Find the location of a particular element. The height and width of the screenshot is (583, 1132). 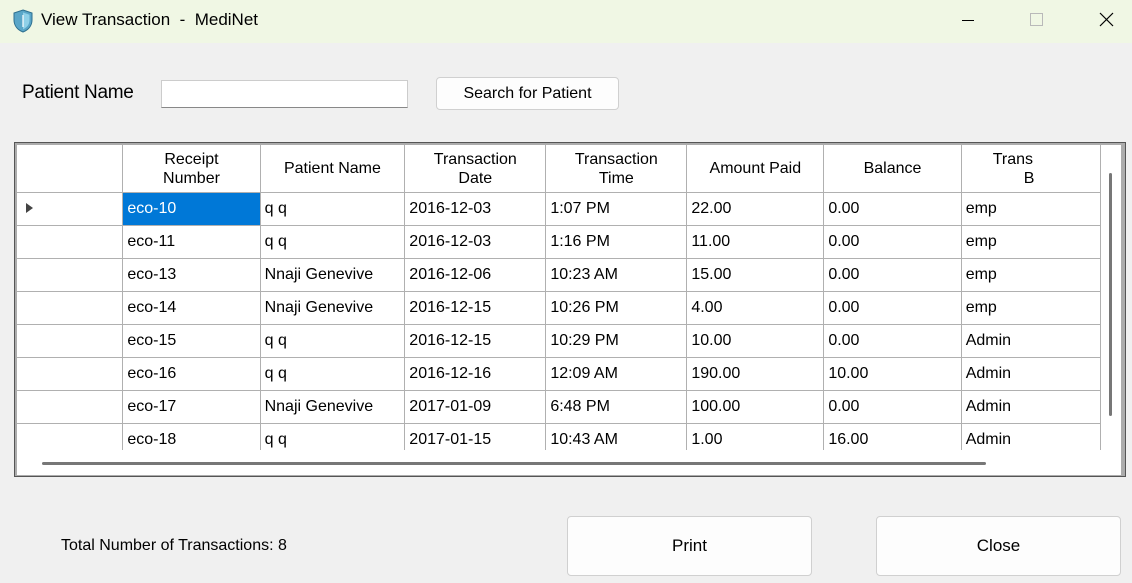

receipt-number-cell: eco-11 is located at coordinates (191, 242).